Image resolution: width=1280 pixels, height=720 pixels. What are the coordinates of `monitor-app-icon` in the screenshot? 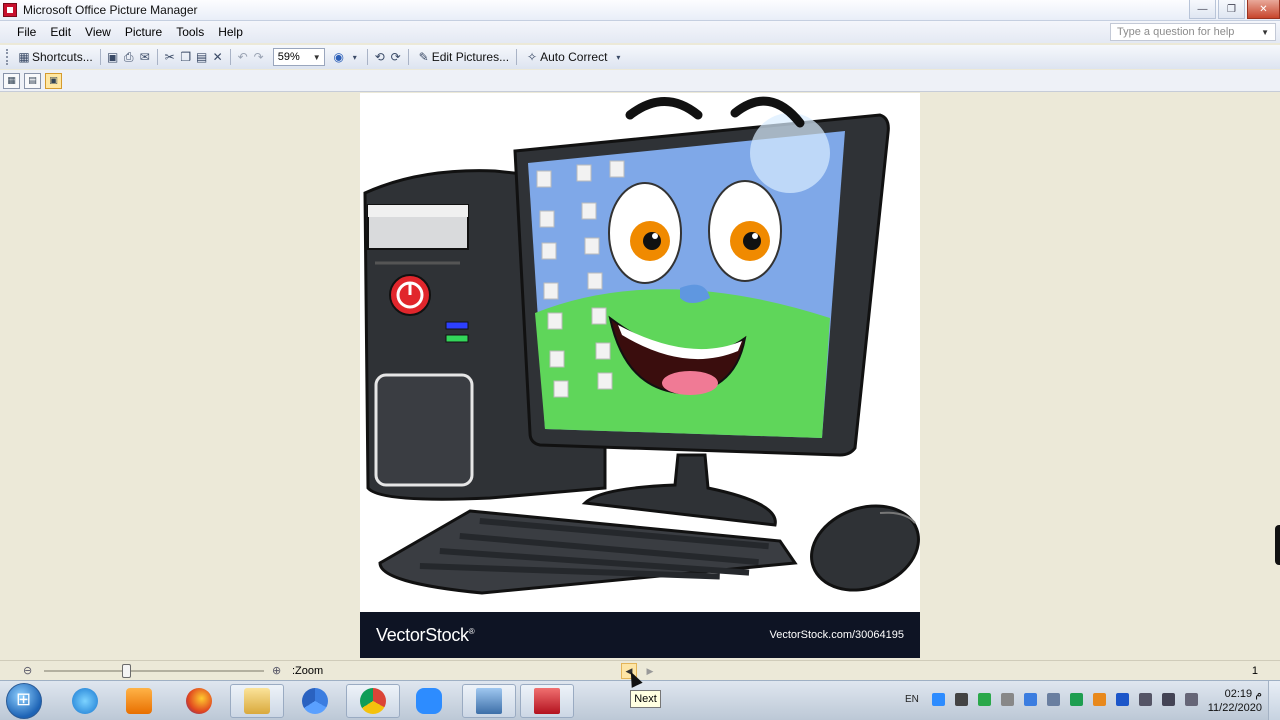 It's located at (489, 701).